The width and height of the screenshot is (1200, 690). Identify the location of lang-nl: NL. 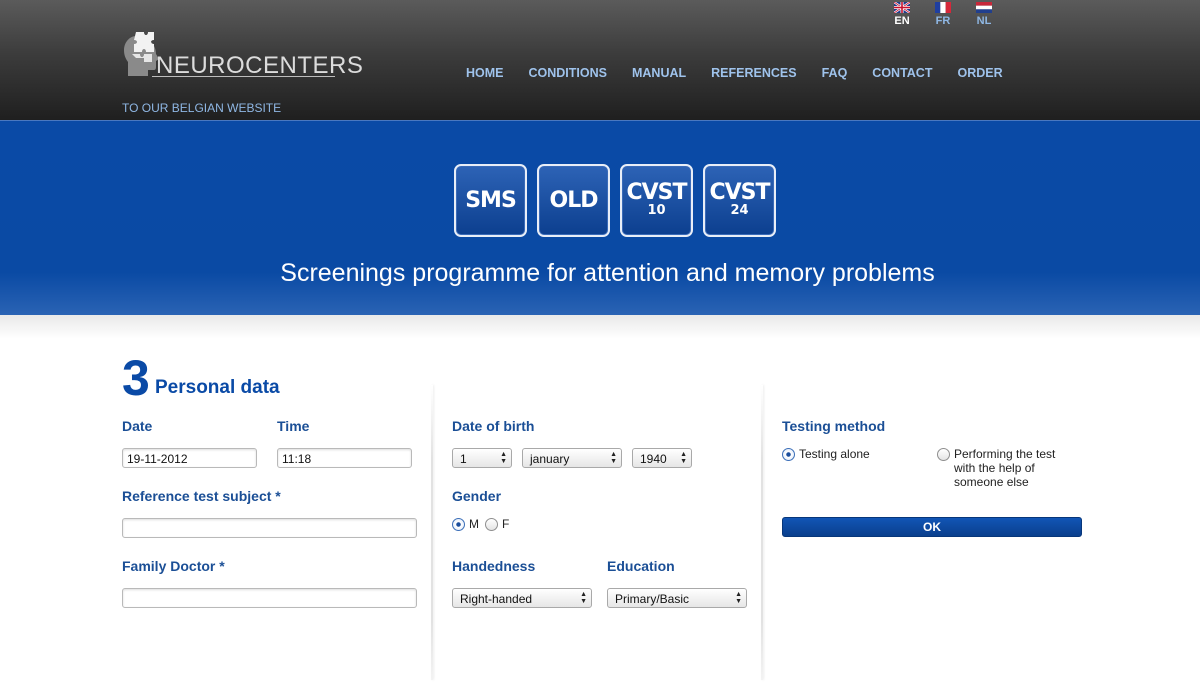
(984, 14).